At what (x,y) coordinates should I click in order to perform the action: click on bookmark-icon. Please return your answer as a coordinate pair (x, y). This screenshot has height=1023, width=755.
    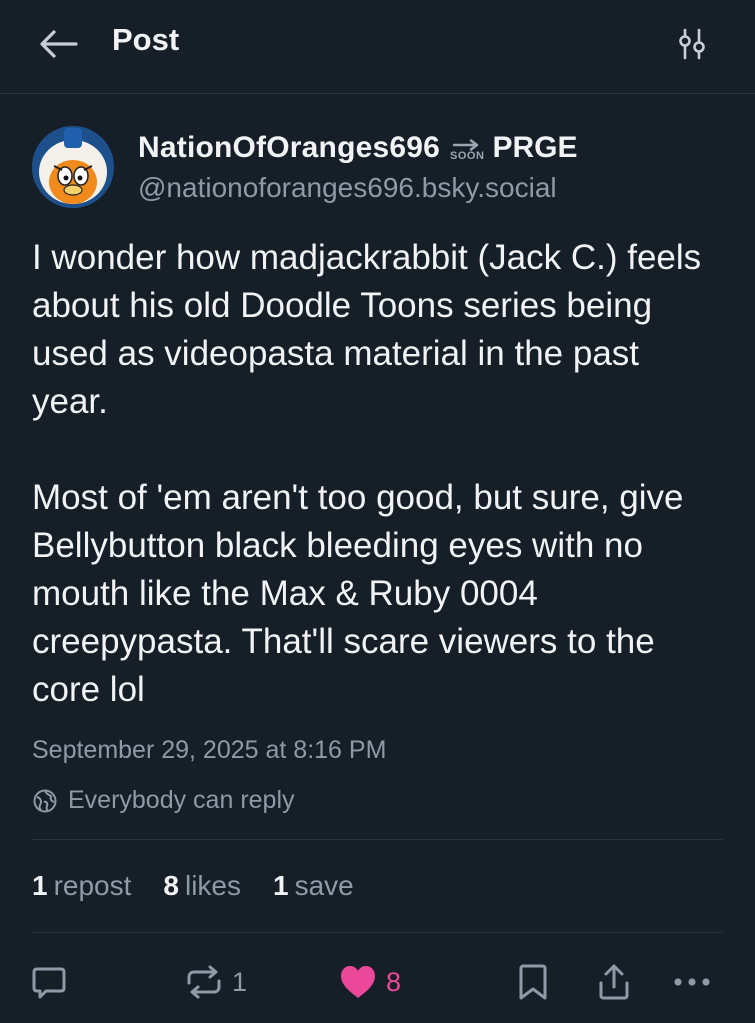
    Looking at the image, I should click on (533, 982).